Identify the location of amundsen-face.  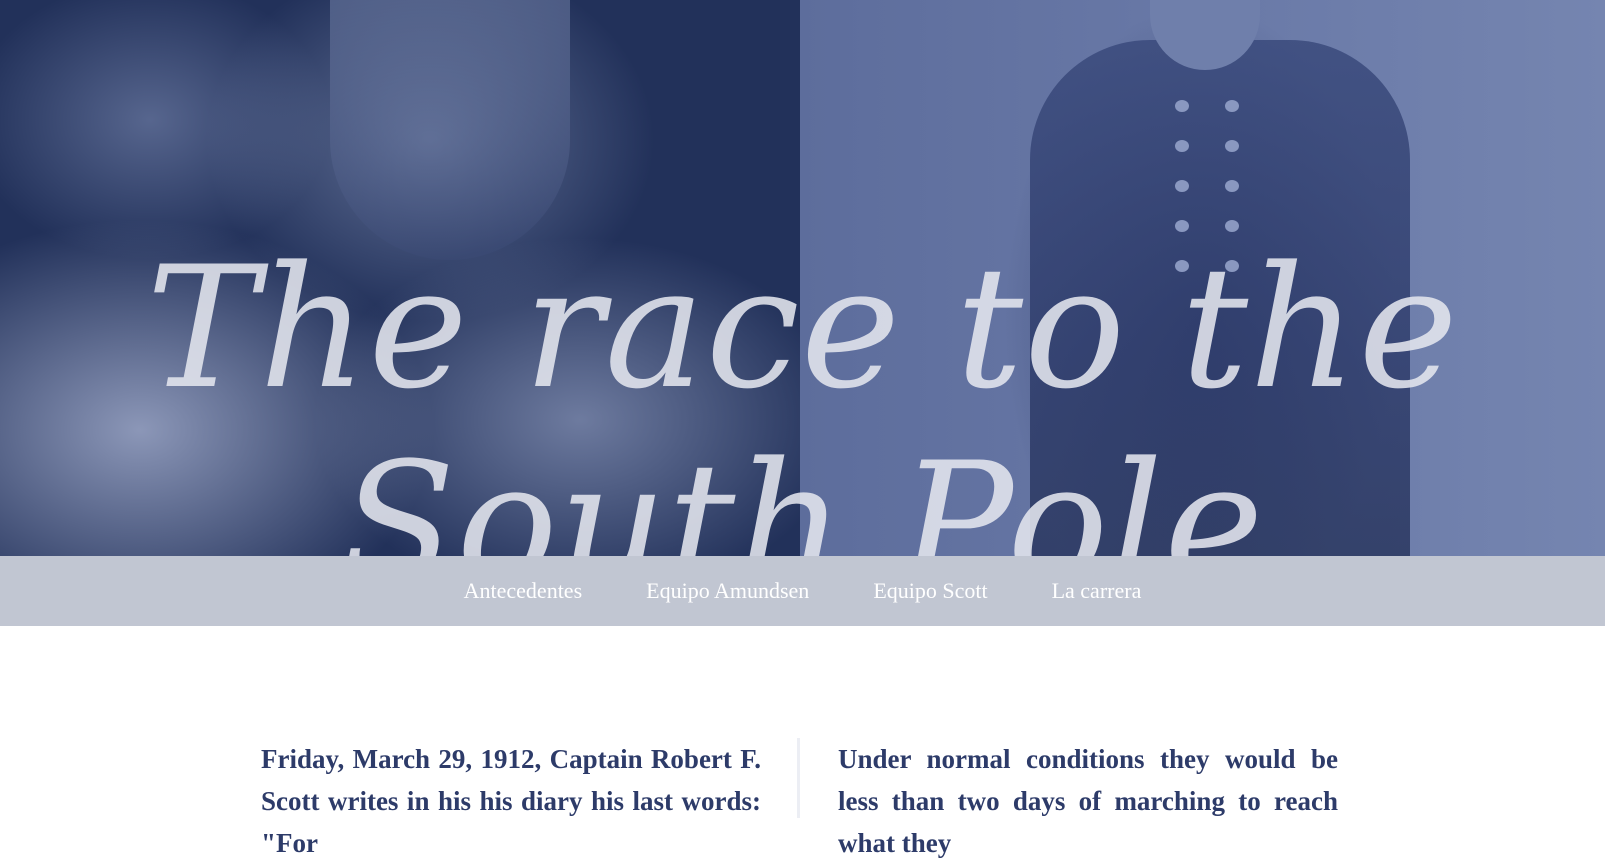
(450, 130).